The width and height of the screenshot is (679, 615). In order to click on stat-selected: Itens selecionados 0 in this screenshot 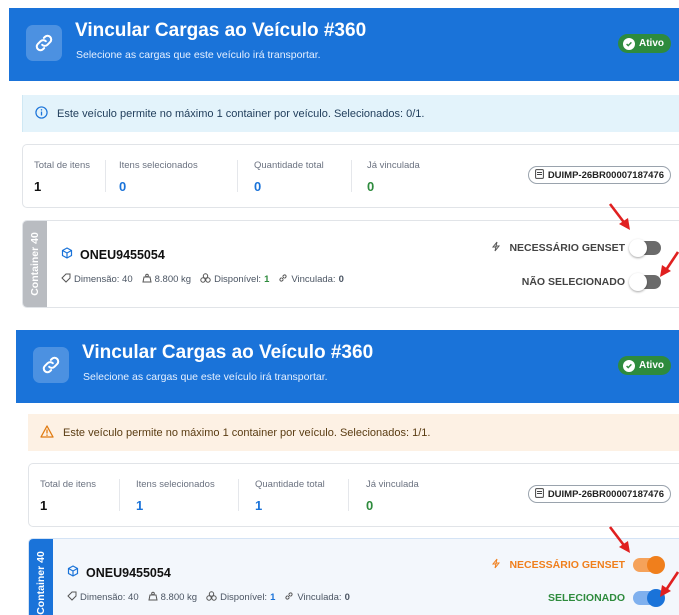, I will do `click(158, 177)`.